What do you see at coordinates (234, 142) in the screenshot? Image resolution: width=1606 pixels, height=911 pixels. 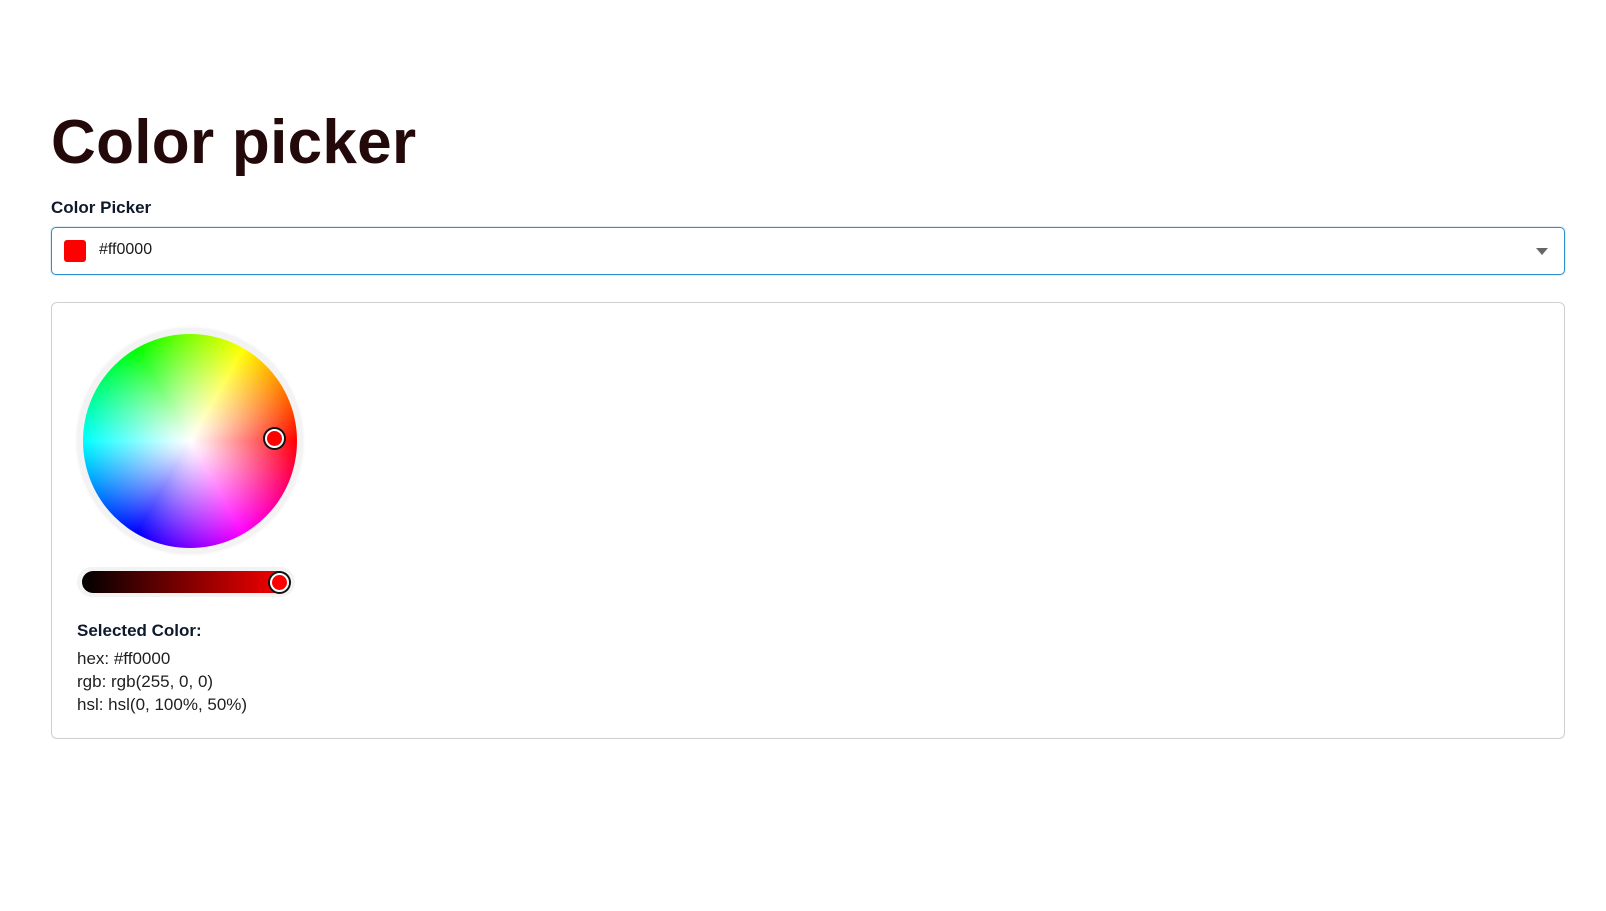 I see `page-title: Color picker` at bounding box center [234, 142].